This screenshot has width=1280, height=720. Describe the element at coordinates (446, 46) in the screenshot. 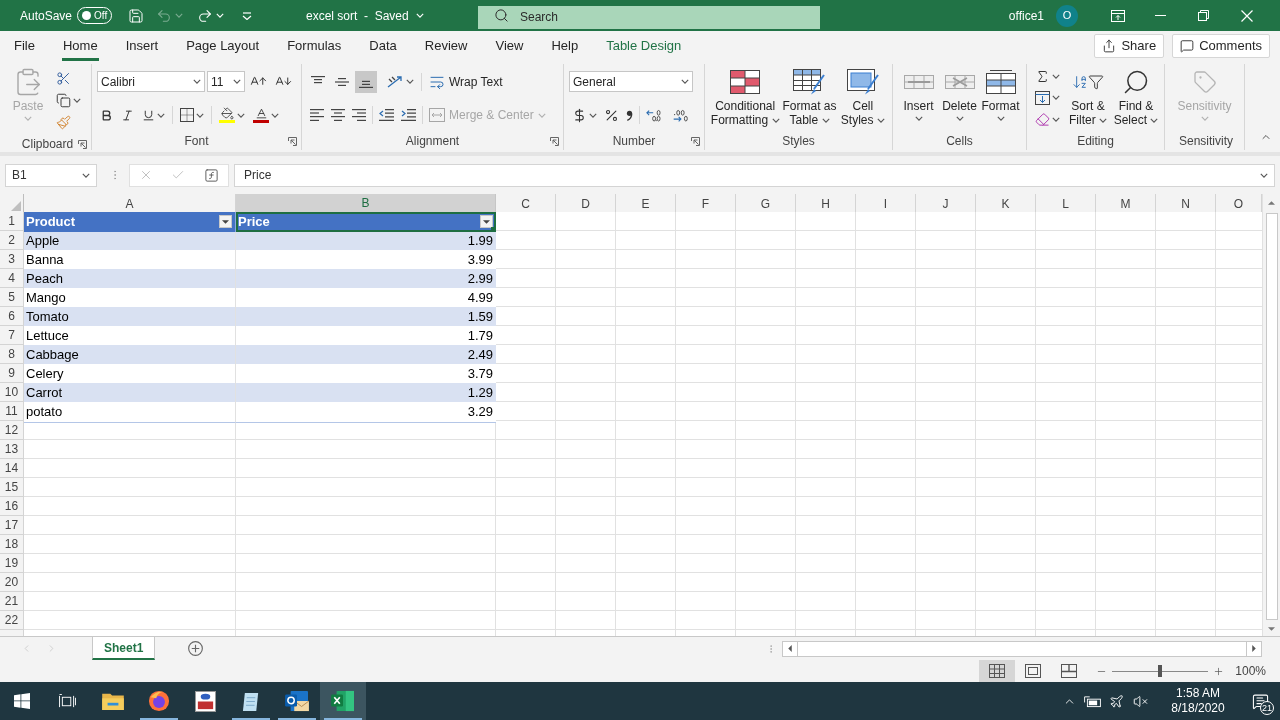

I see `ribbon-tab: Review` at that location.